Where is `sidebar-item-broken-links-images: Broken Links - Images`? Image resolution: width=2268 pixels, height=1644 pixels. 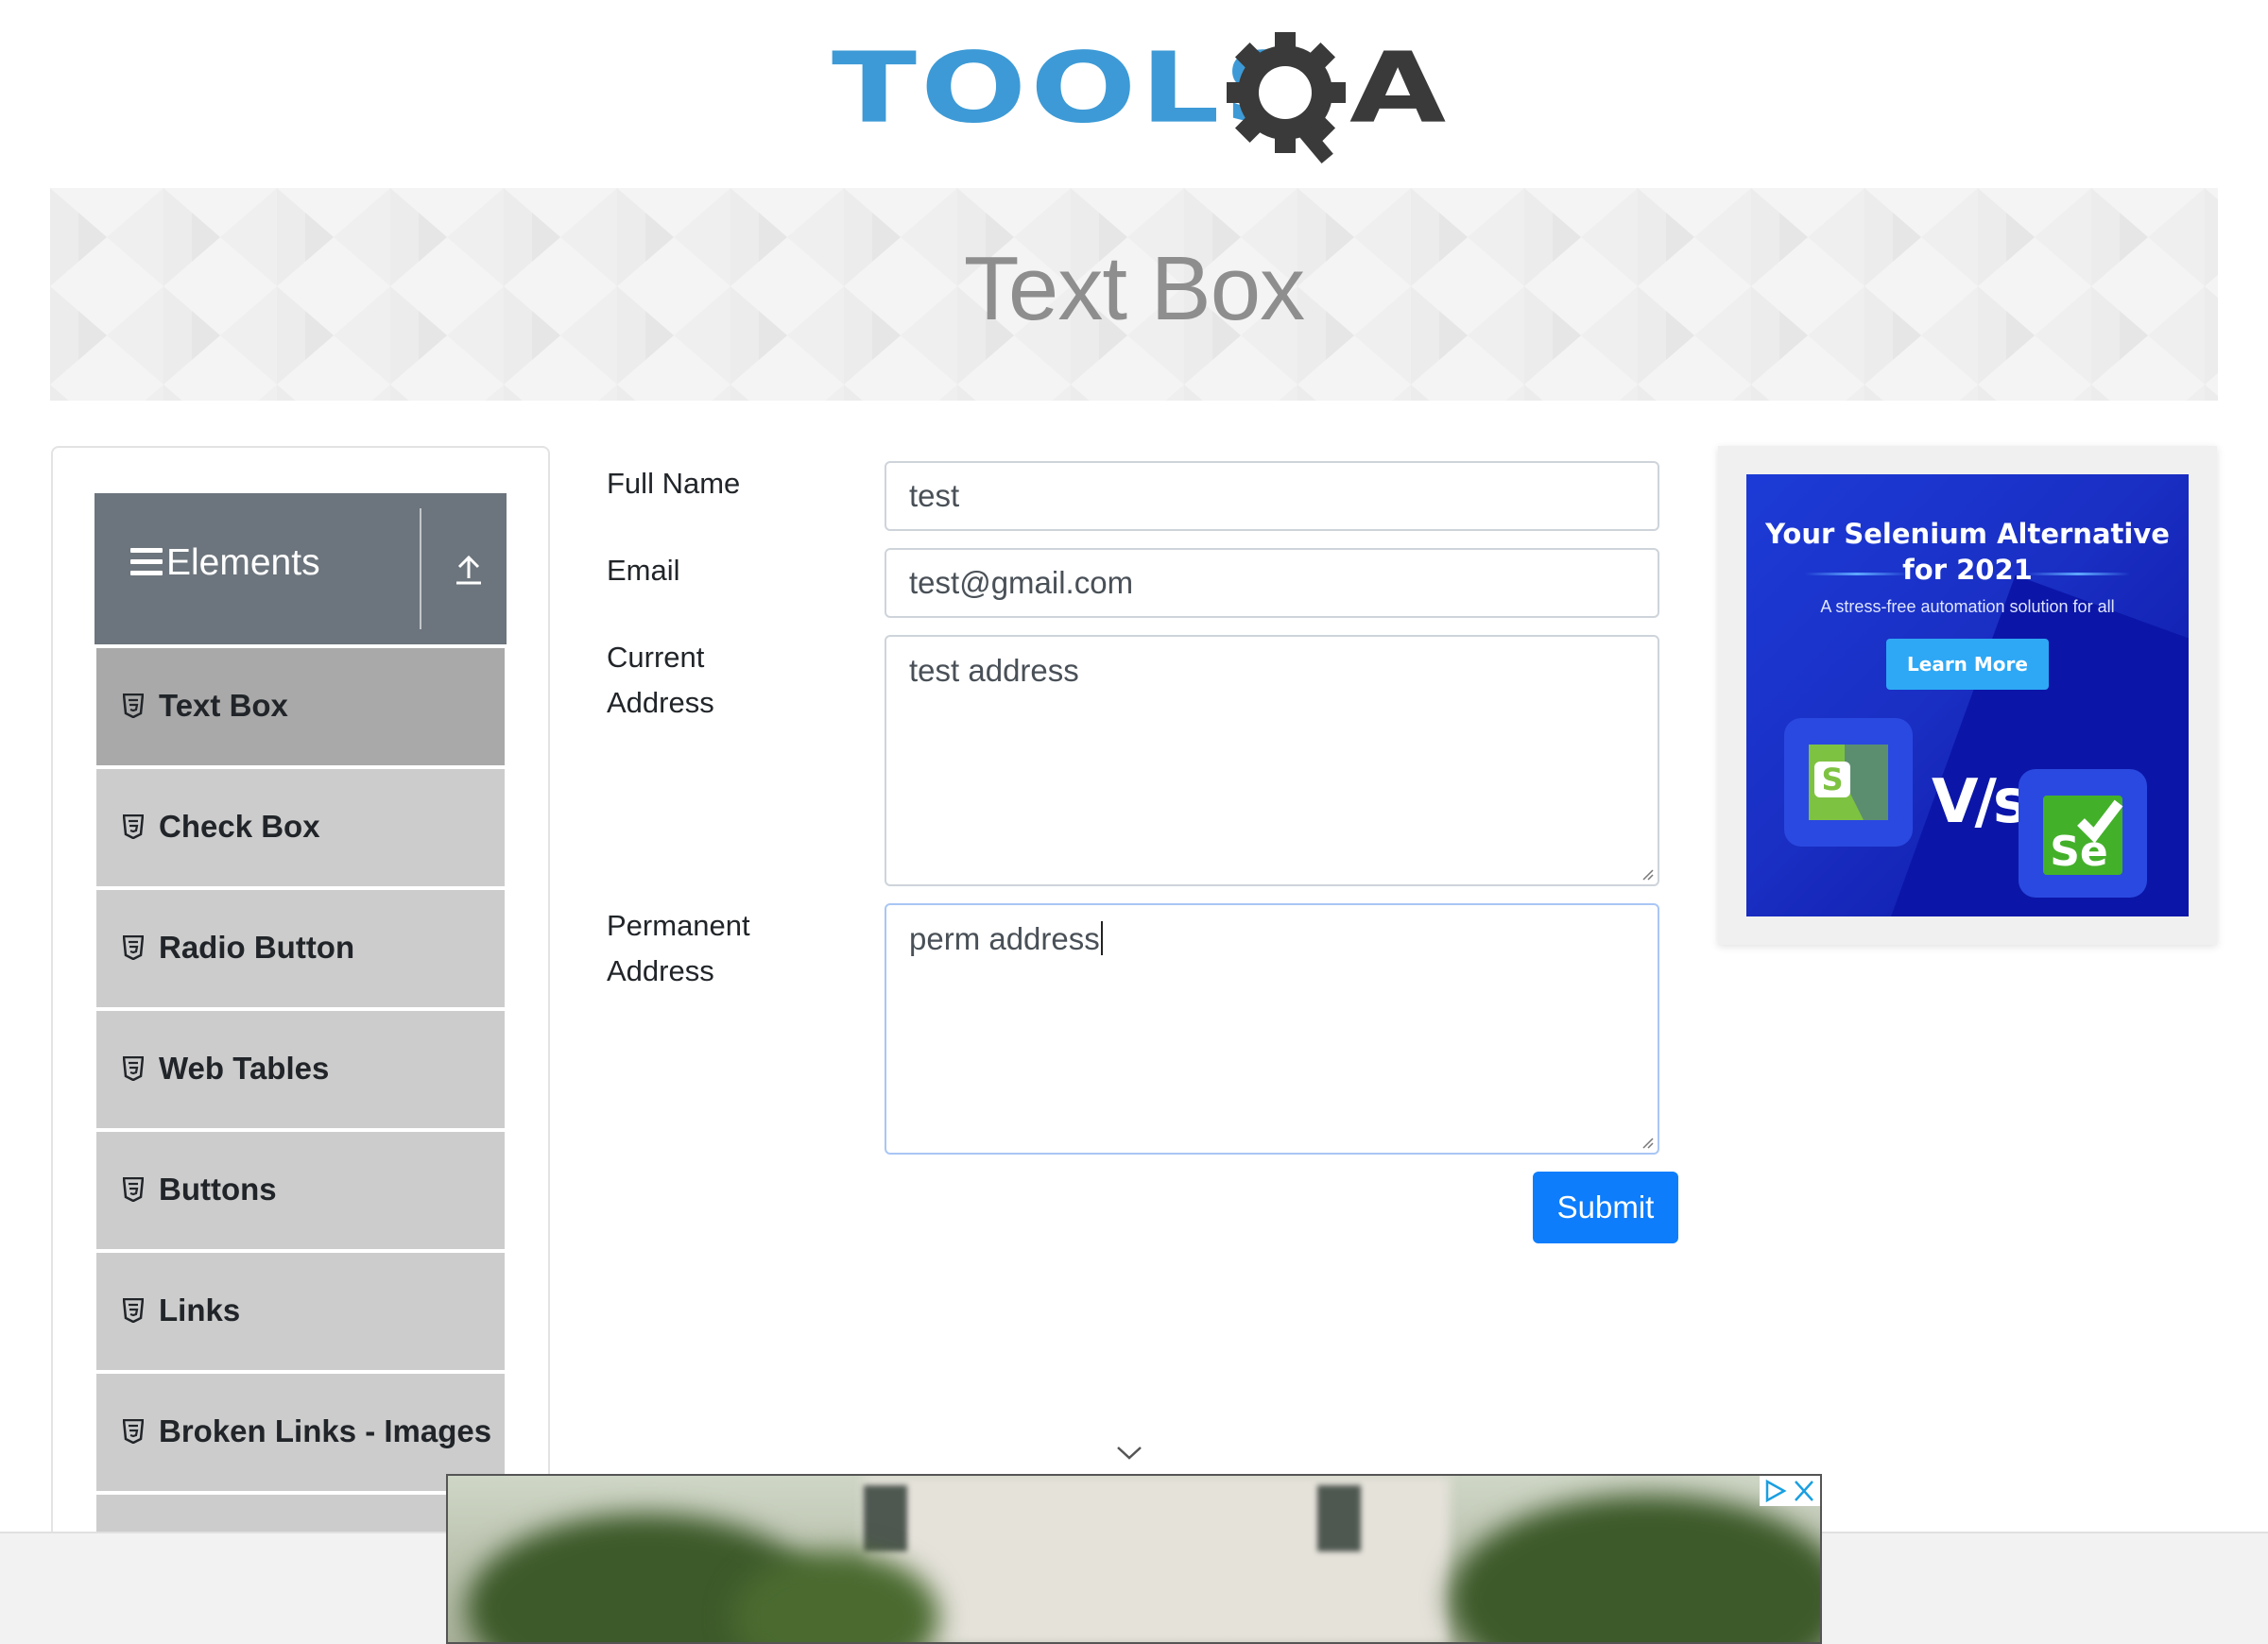
sidebar-item-broken-links-images: Broken Links - Images is located at coordinates (300, 1432).